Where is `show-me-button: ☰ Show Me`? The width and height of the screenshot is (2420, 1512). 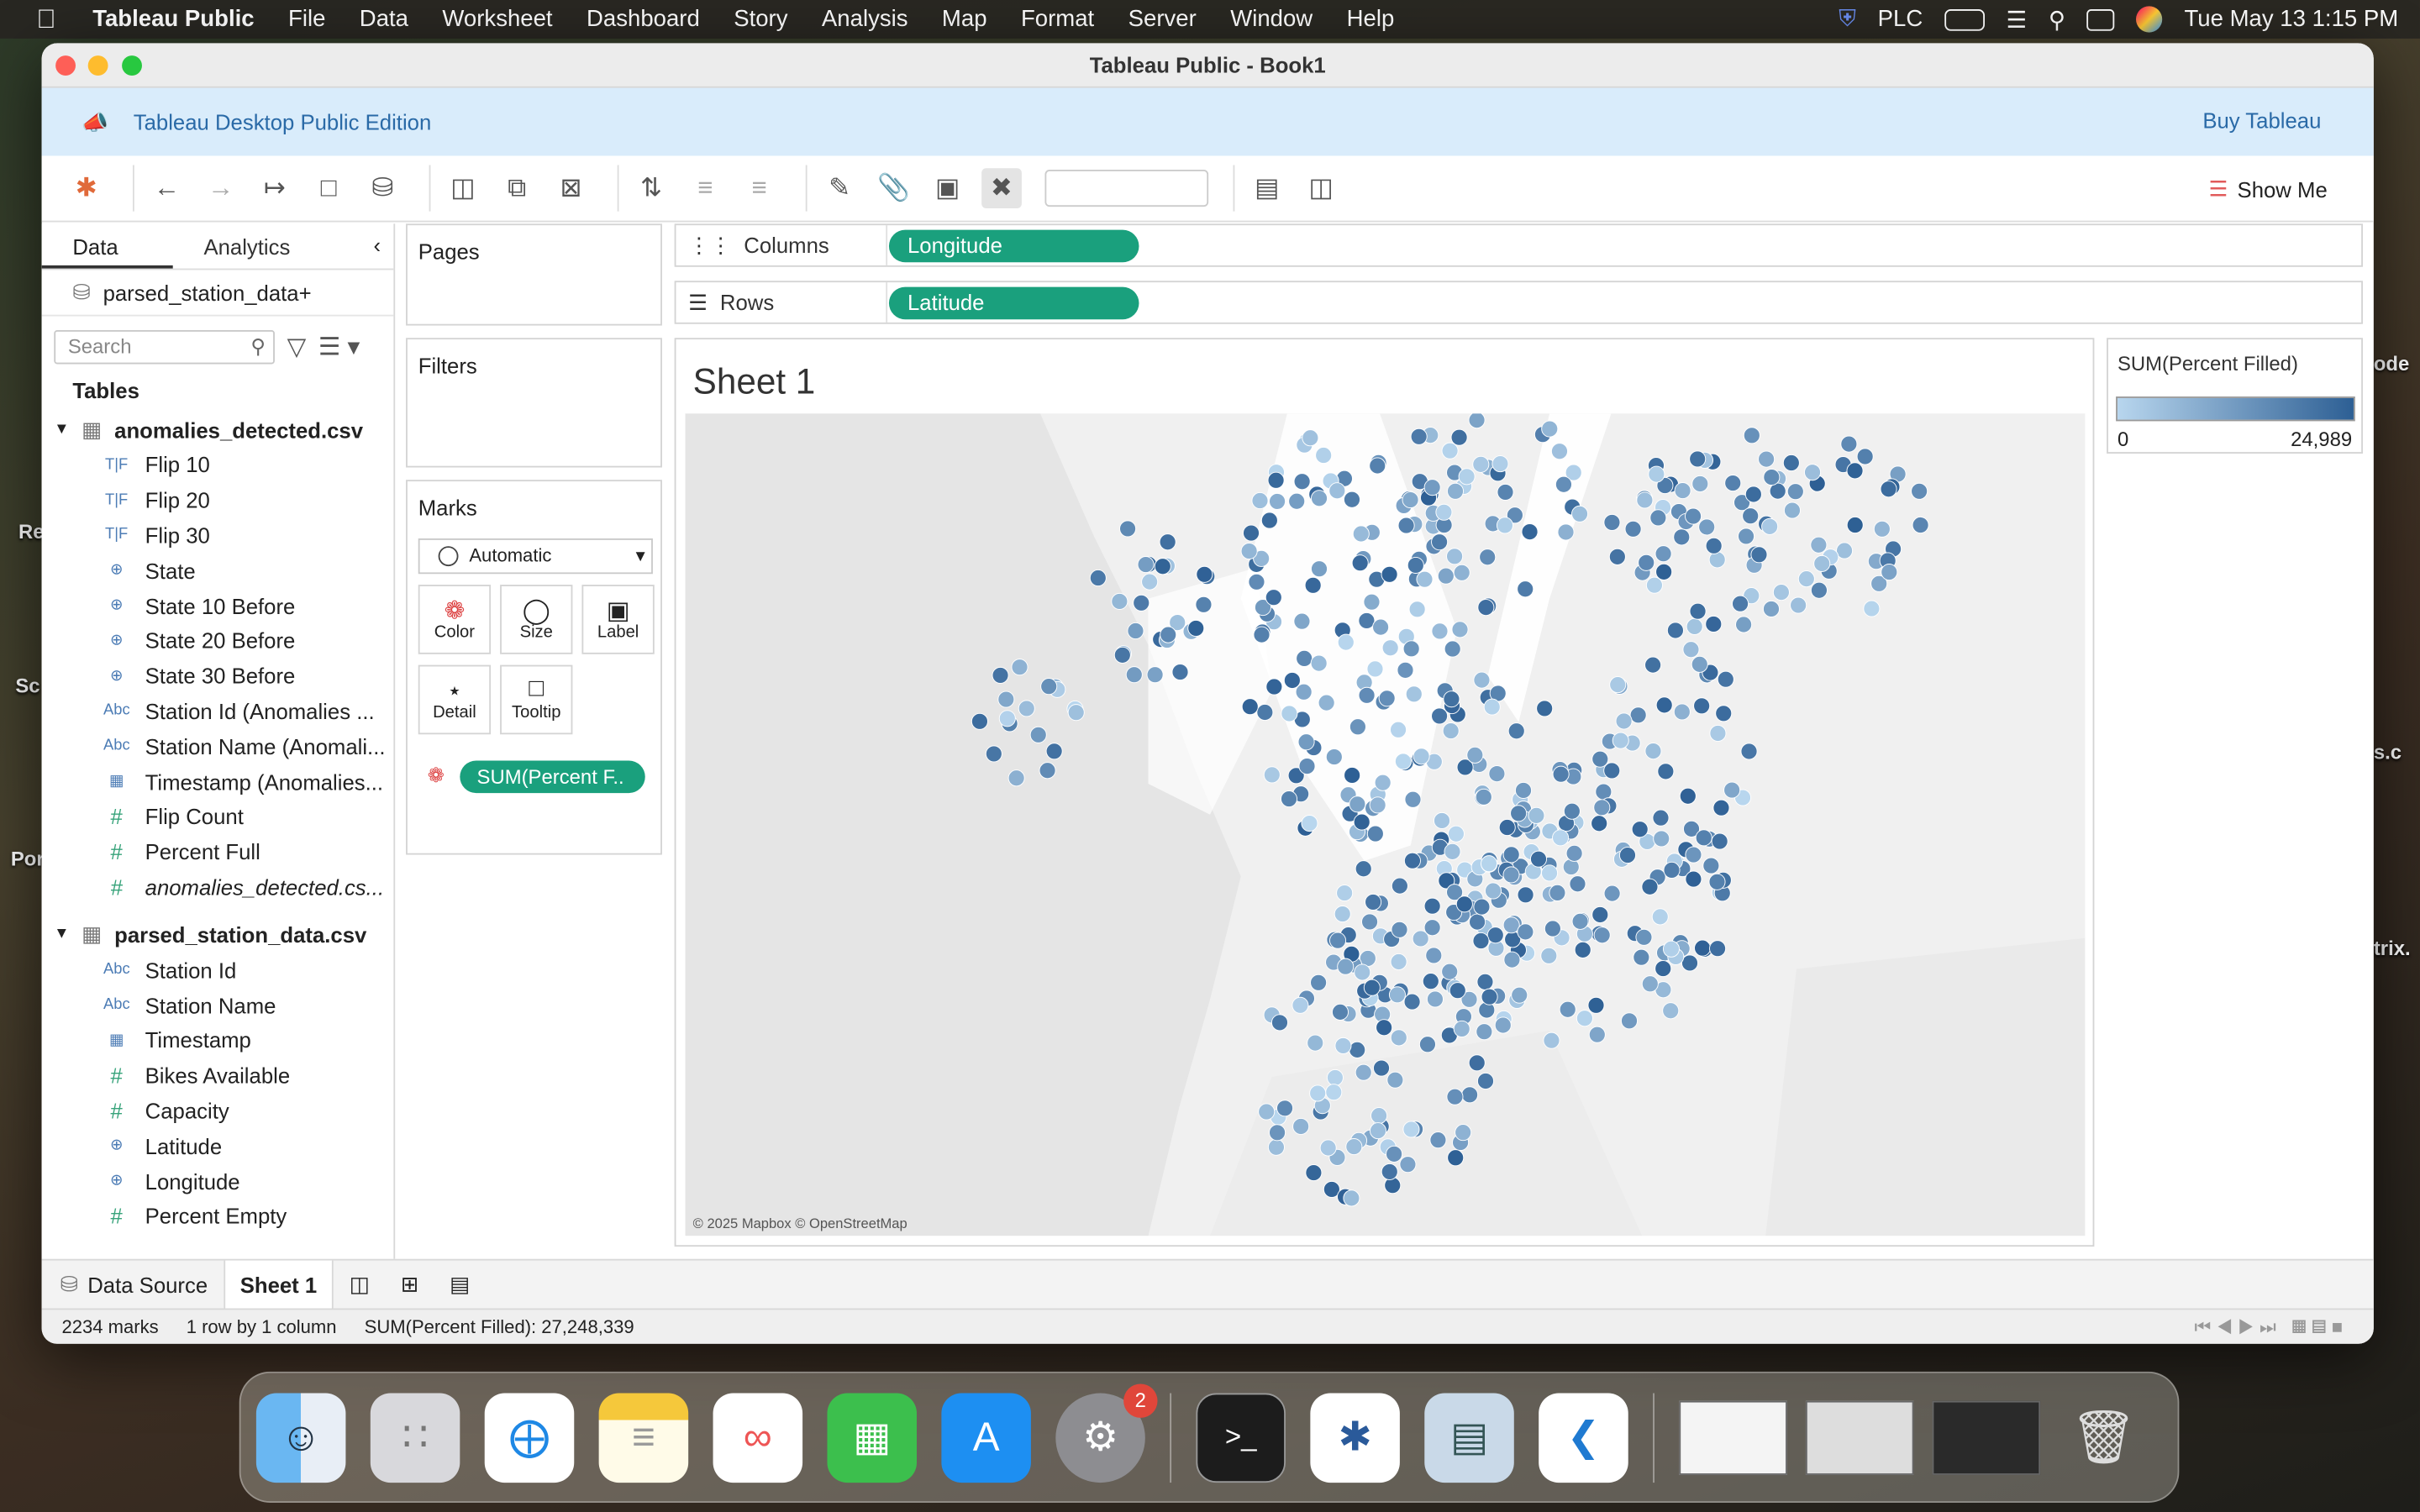 show-me-button: ☰ Show Me is located at coordinates (2268, 189).